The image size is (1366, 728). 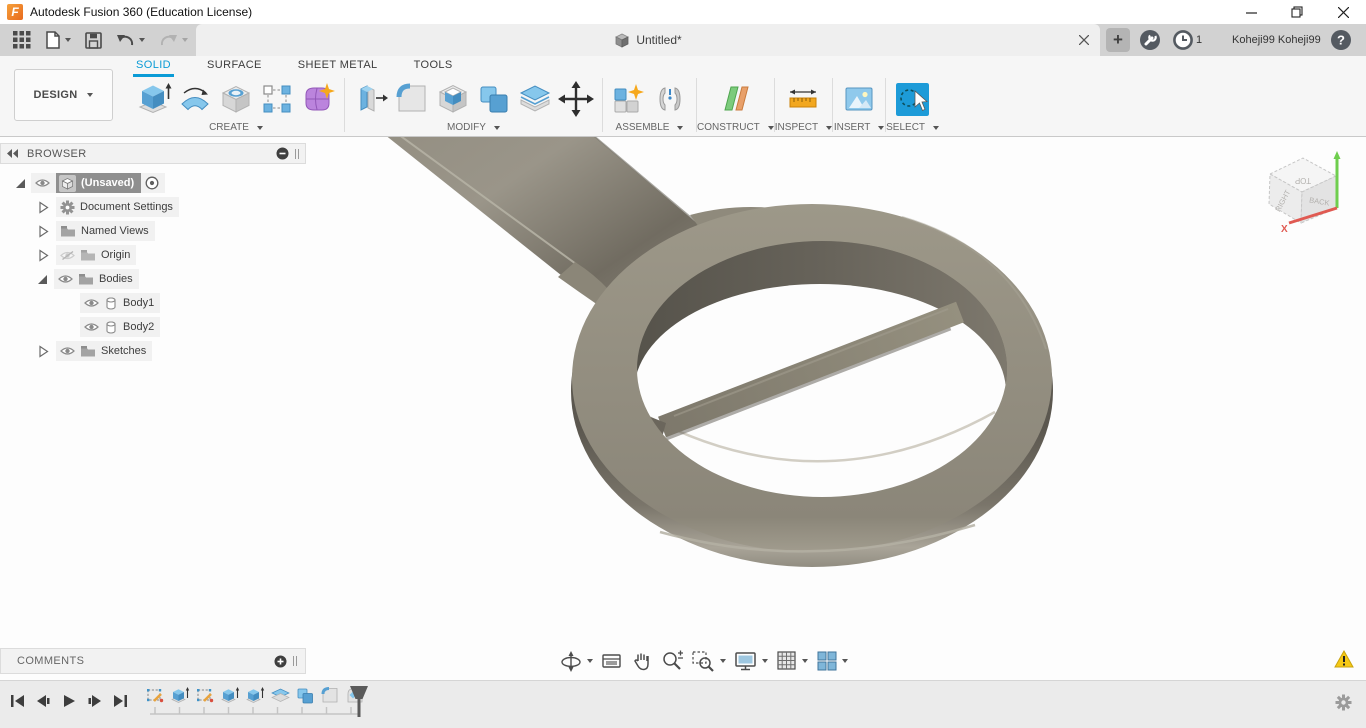 I want to click on create-form-button, so click(x=318, y=99).